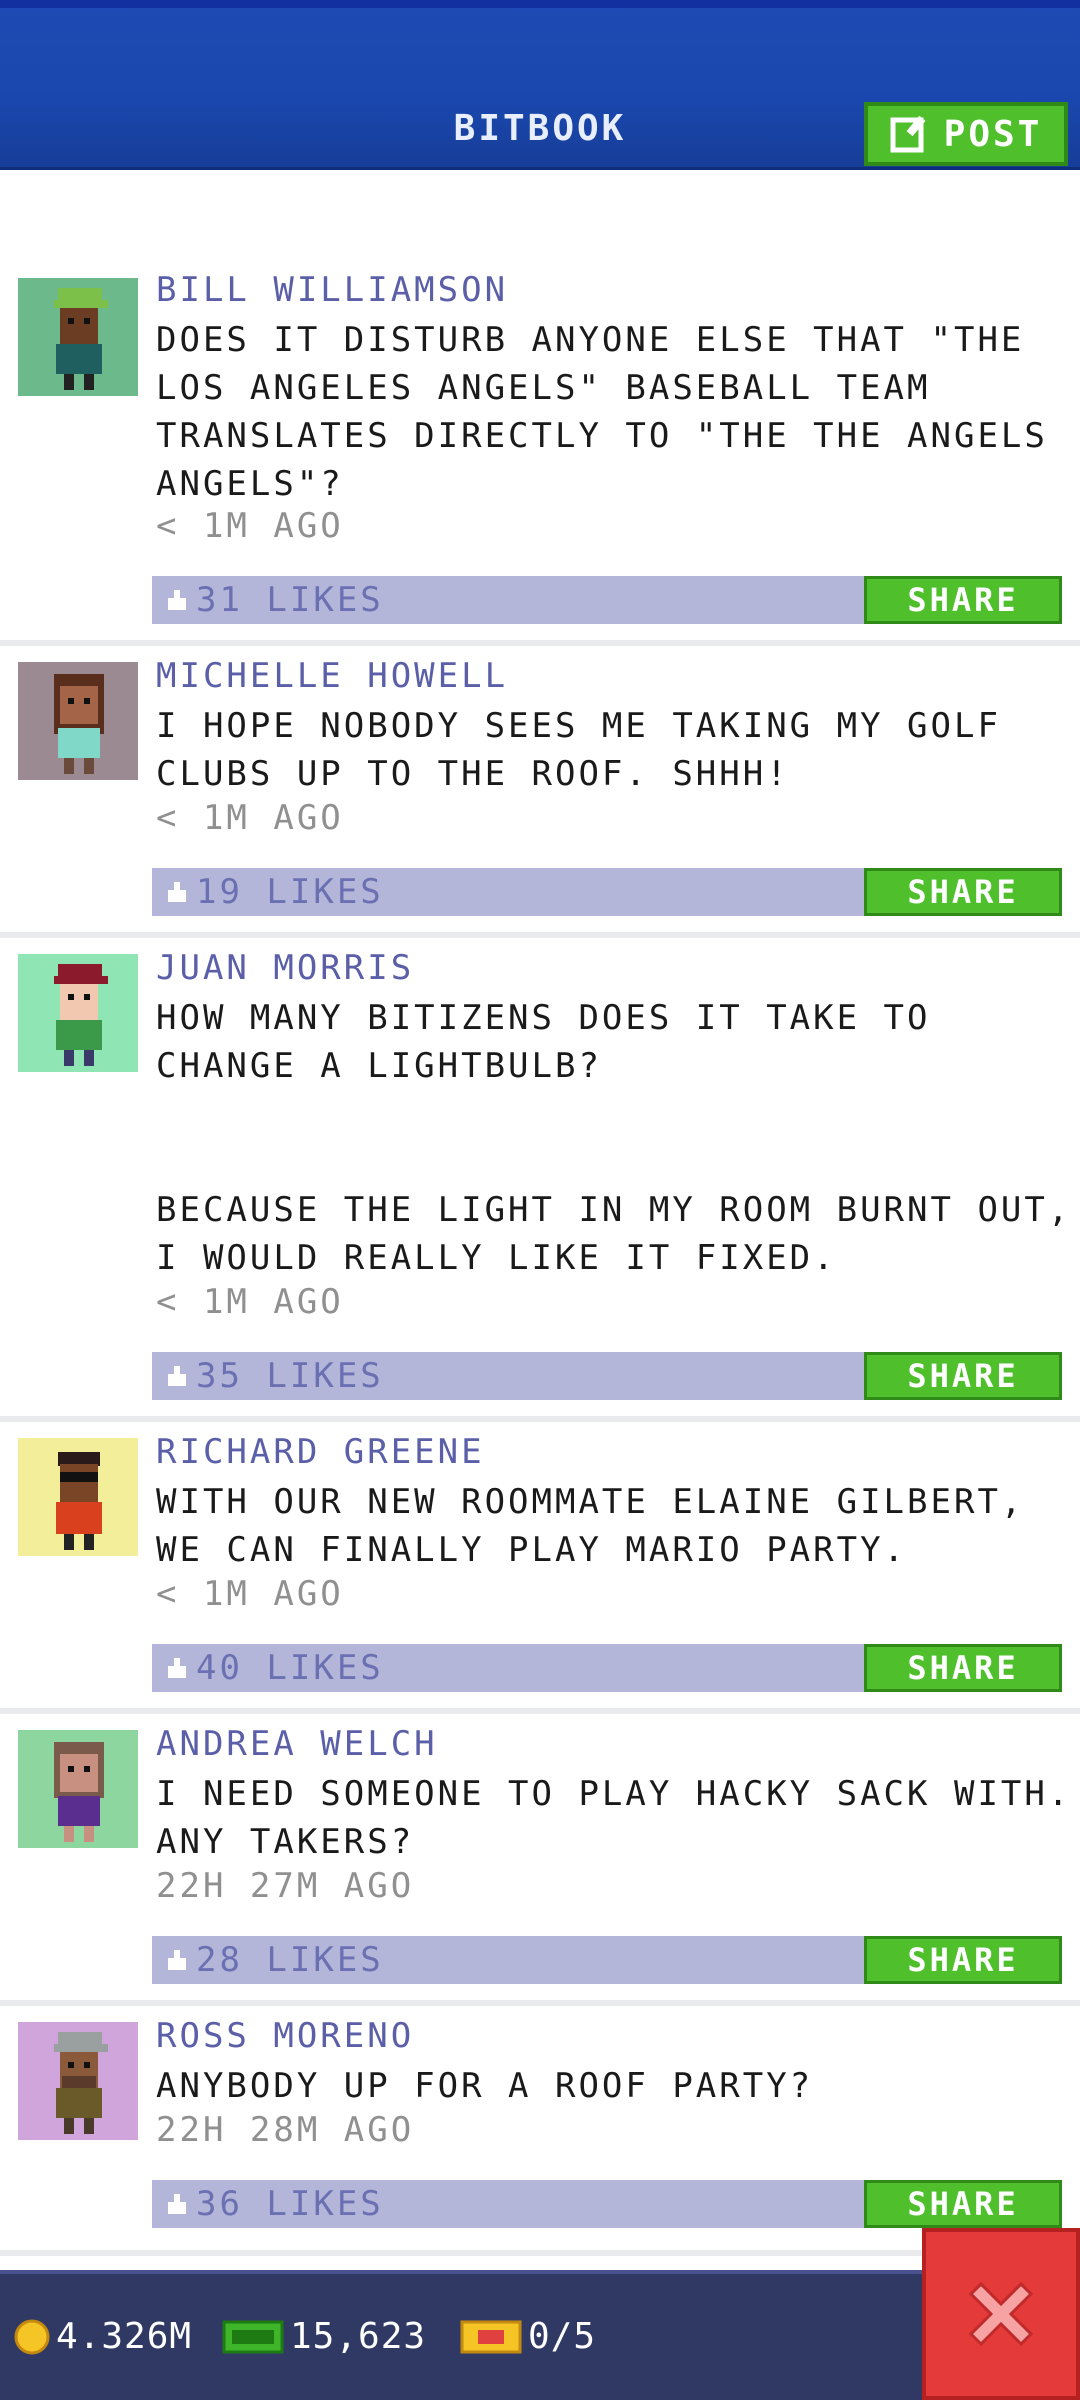 The image size is (1080, 2400). I want to click on coins-stat: 4.326M, so click(103, 2336).